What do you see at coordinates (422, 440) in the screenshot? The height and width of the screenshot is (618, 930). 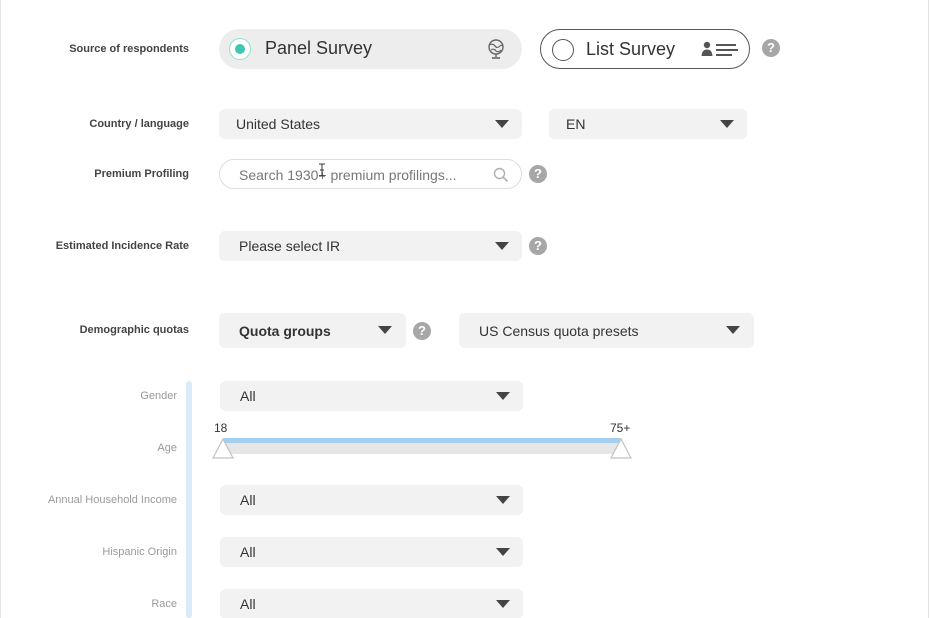 I see `age-slider-range` at bounding box center [422, 440].